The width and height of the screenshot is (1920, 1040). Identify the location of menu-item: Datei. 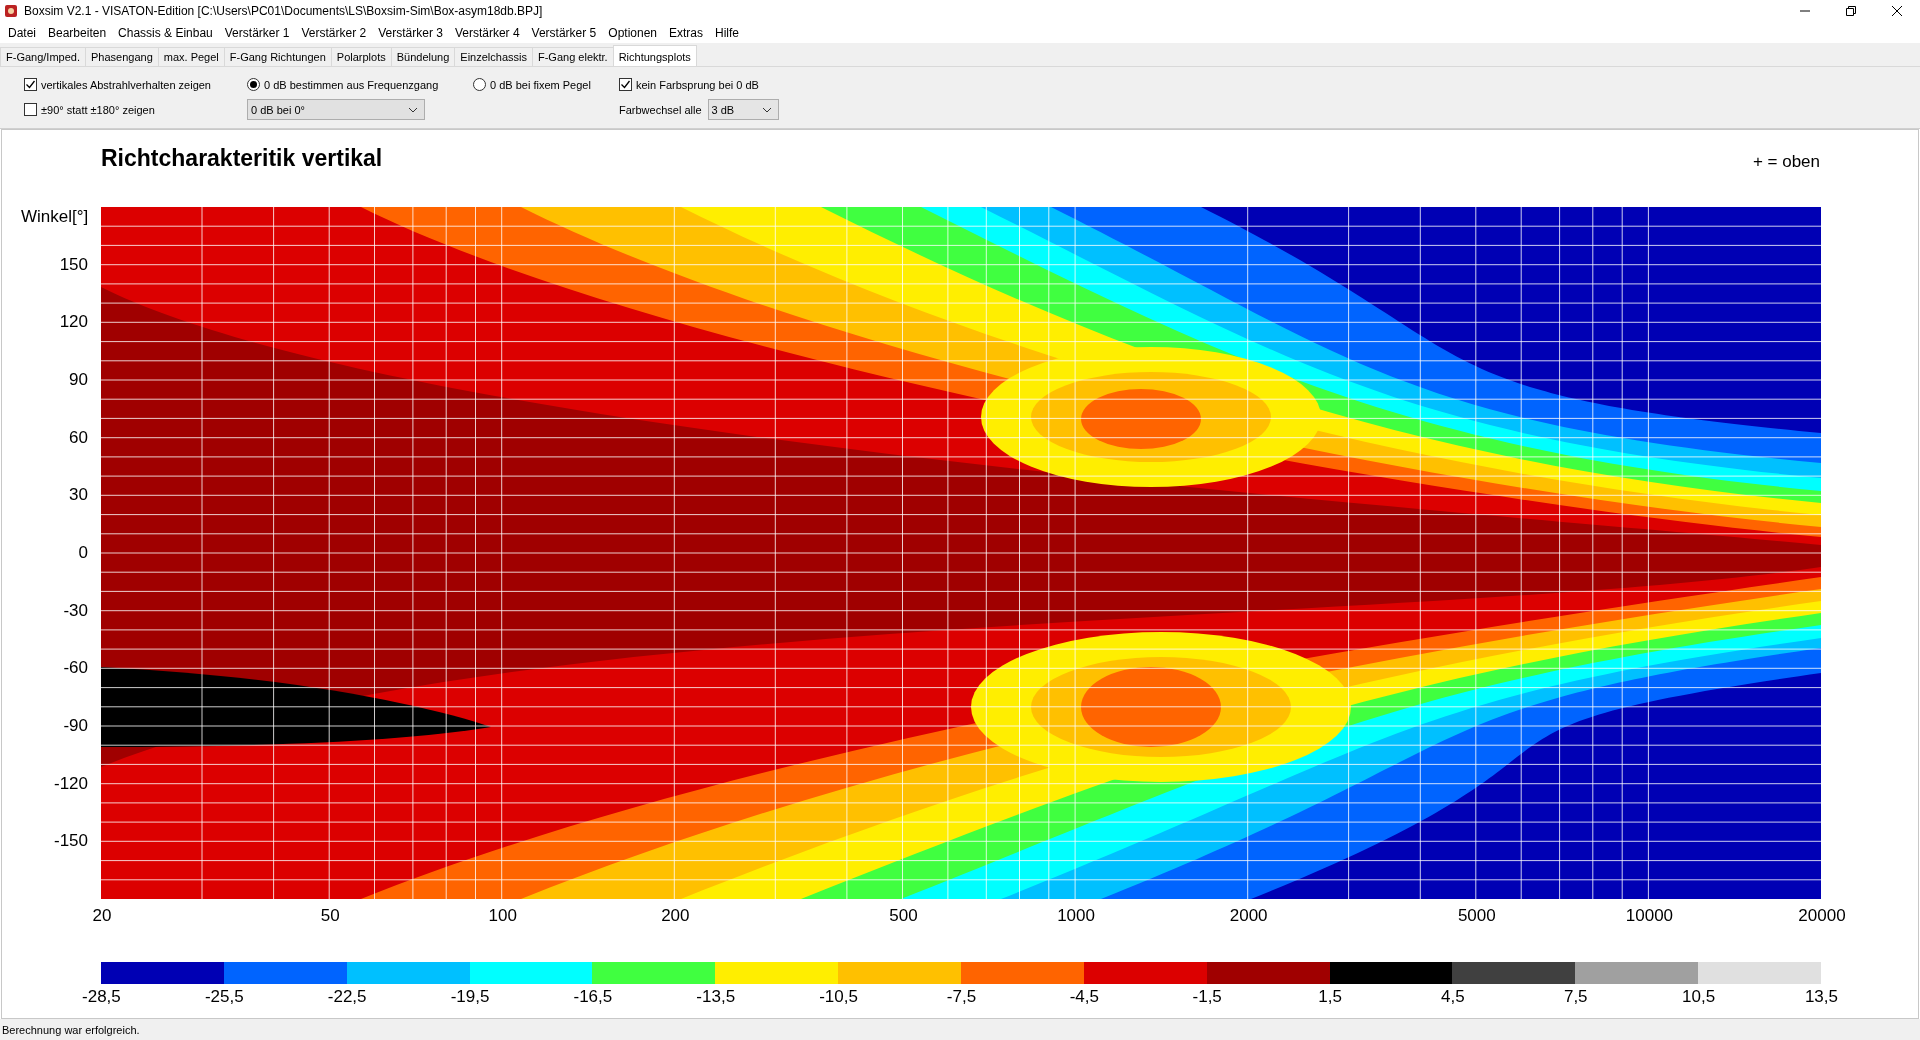
(22, 32).